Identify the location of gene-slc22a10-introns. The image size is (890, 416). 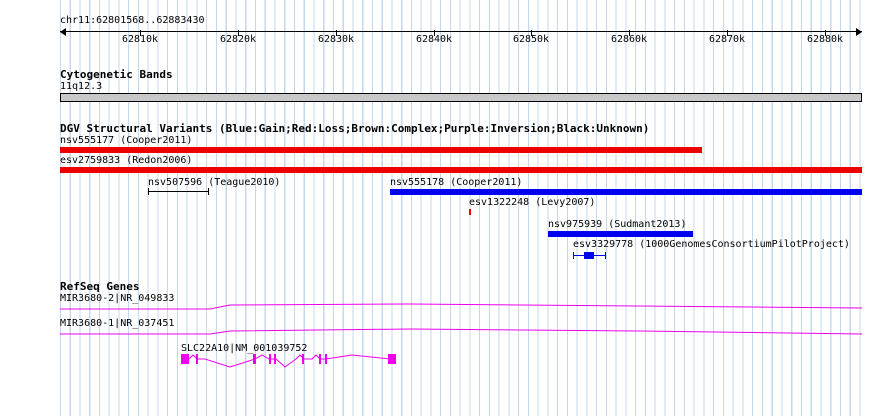
(288, 361).